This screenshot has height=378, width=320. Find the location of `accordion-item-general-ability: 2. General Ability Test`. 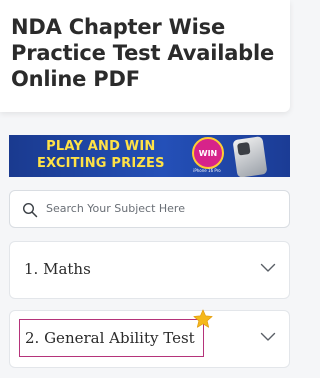

accordion-item-general-ability: 2. General Ability Test is located at coordinates (149, 338).